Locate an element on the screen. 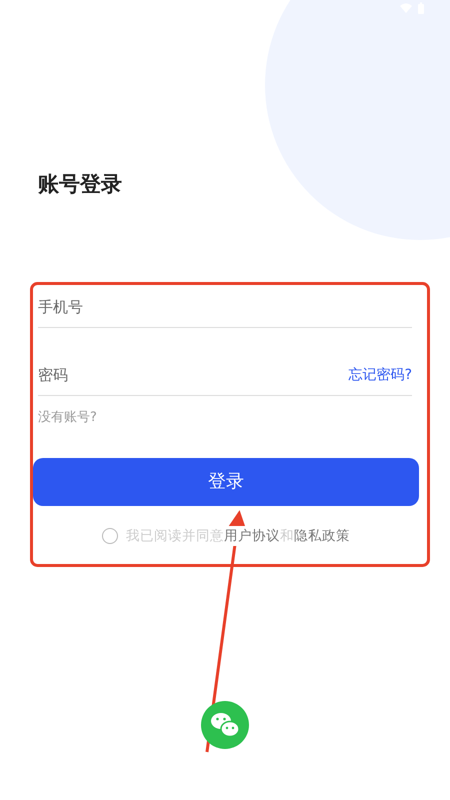 The width and height of the screenshot is (450, 800). agreement-link: 用户协议 is located at coordinates (252, 536).